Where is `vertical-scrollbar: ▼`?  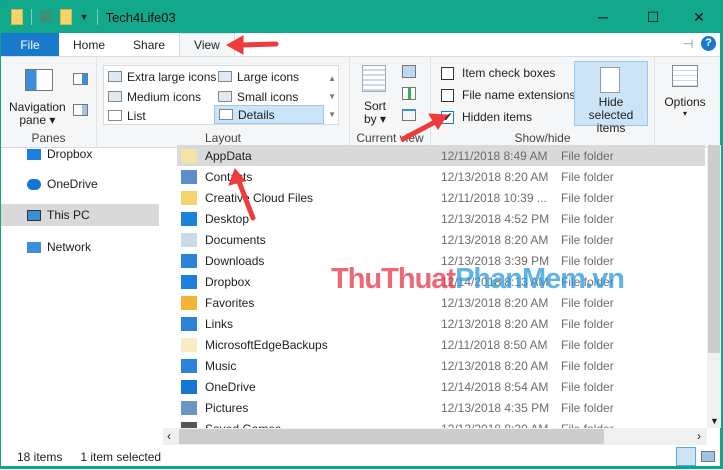
vertical-scrollbar: ▼ is located at coordinates (714, 286).